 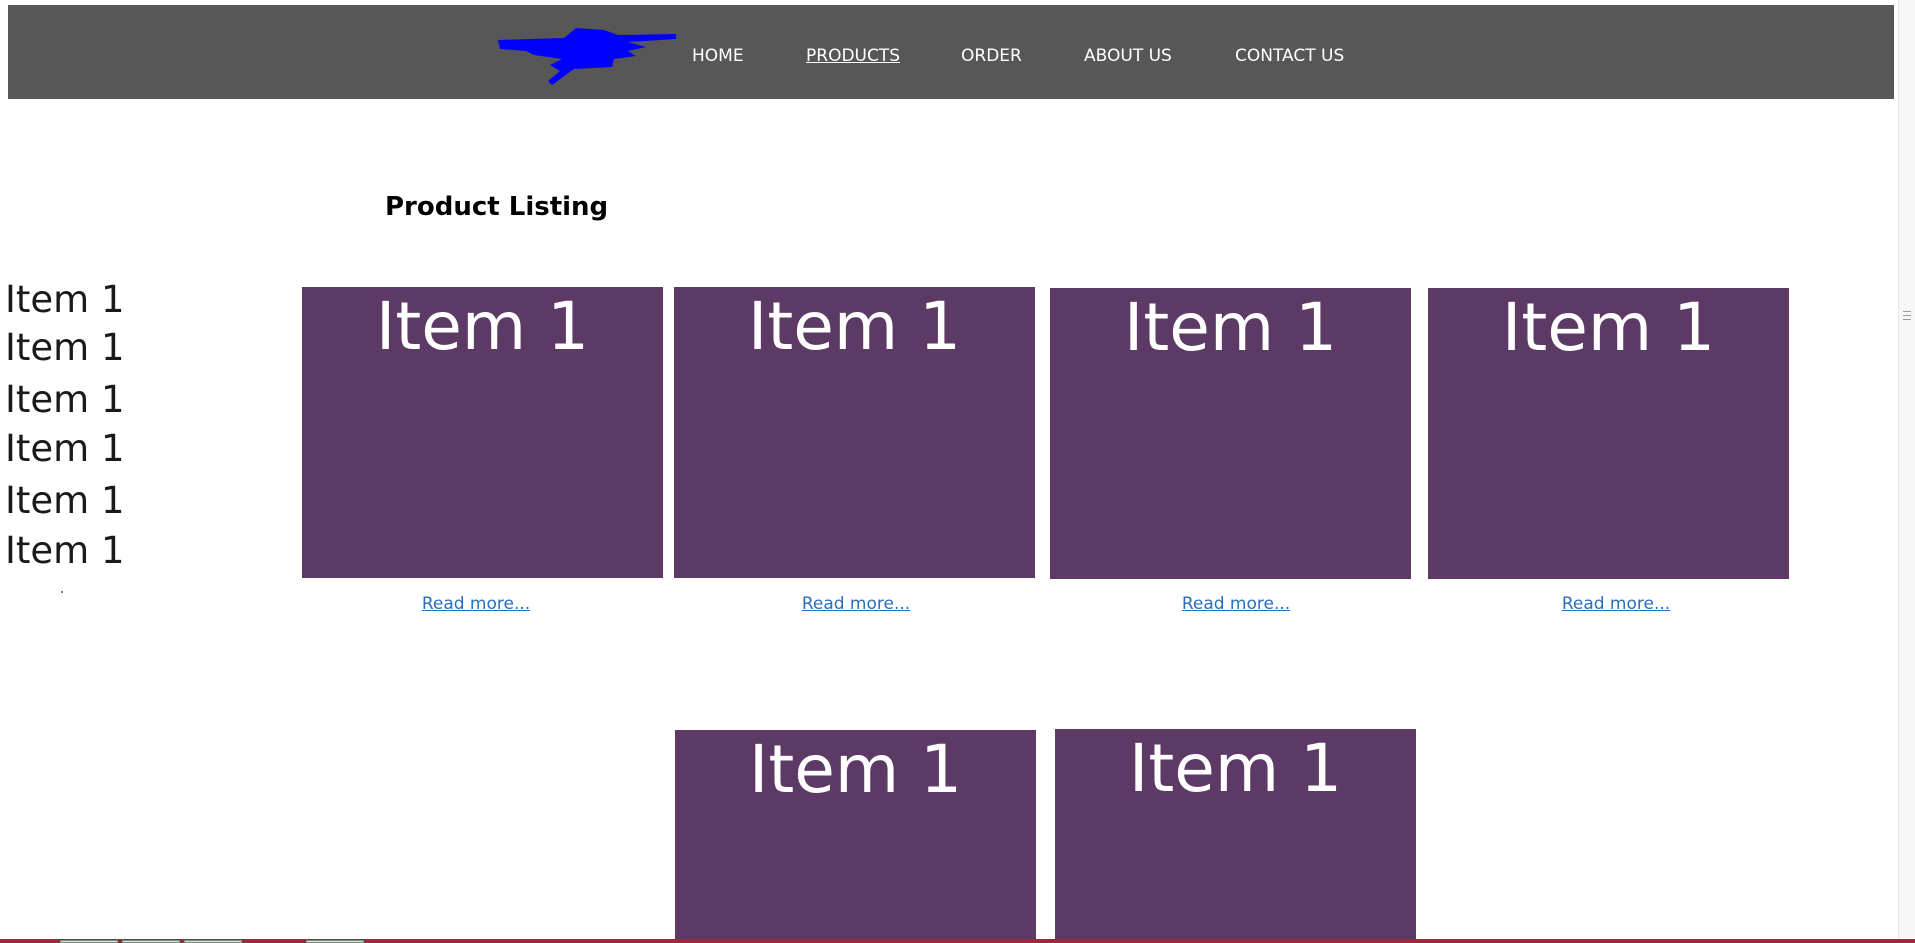 What do you see at coordinates (718, 56) in the screenshot?
I see `nav-home: HOME` at bounding box center [718, 56].